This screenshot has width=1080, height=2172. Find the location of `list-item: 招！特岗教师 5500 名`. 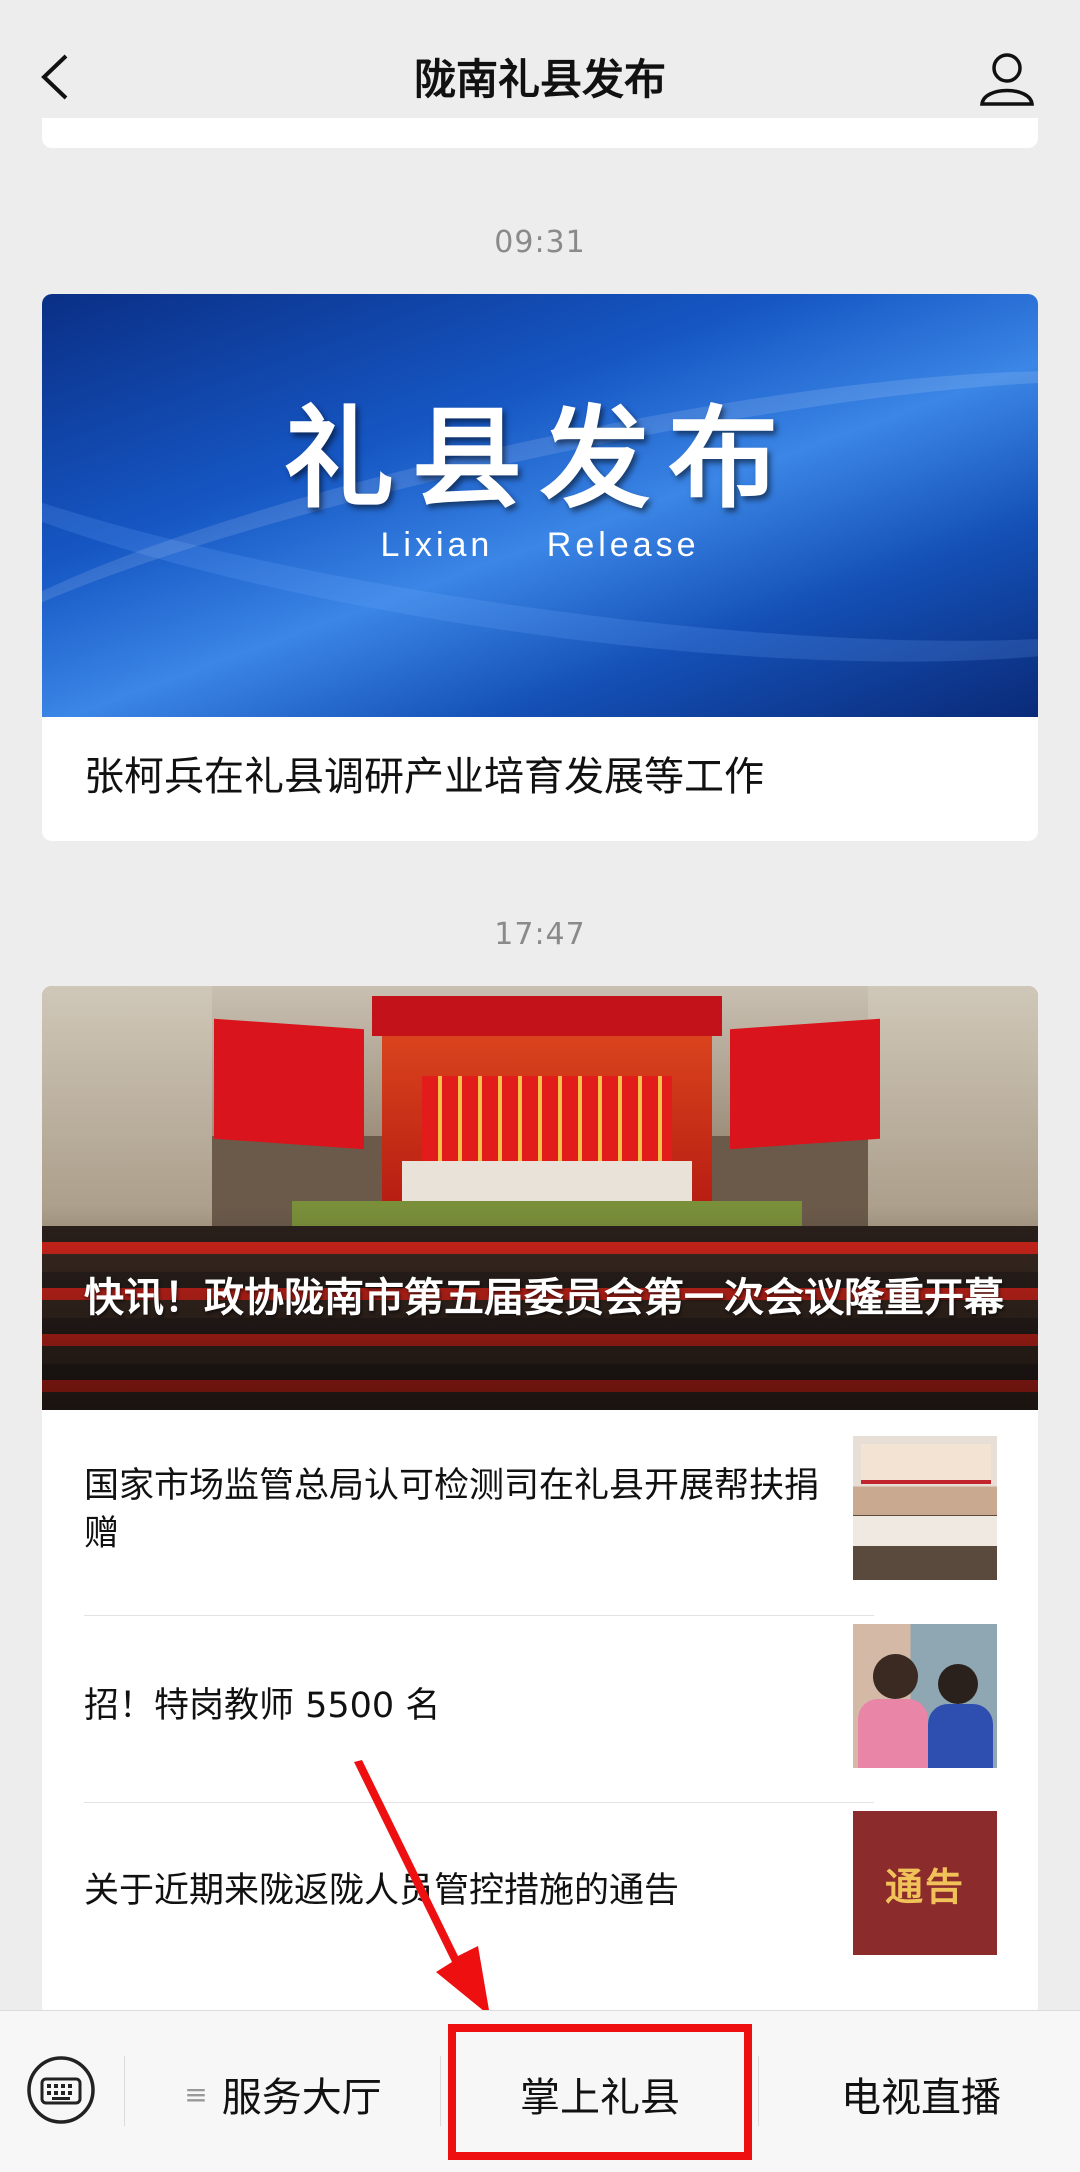

list-item: 招！特岗教师 5500 名 is located at coordinates (540, 1709).